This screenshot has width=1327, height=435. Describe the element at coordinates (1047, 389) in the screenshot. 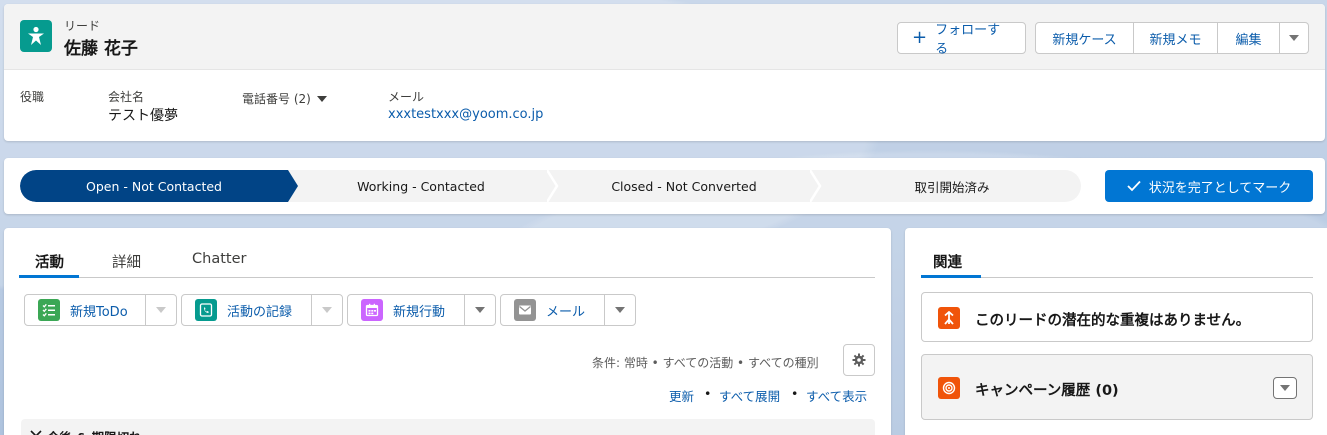

I see `campaign-history-title: キャンペーン履歴 (0)` at that location.